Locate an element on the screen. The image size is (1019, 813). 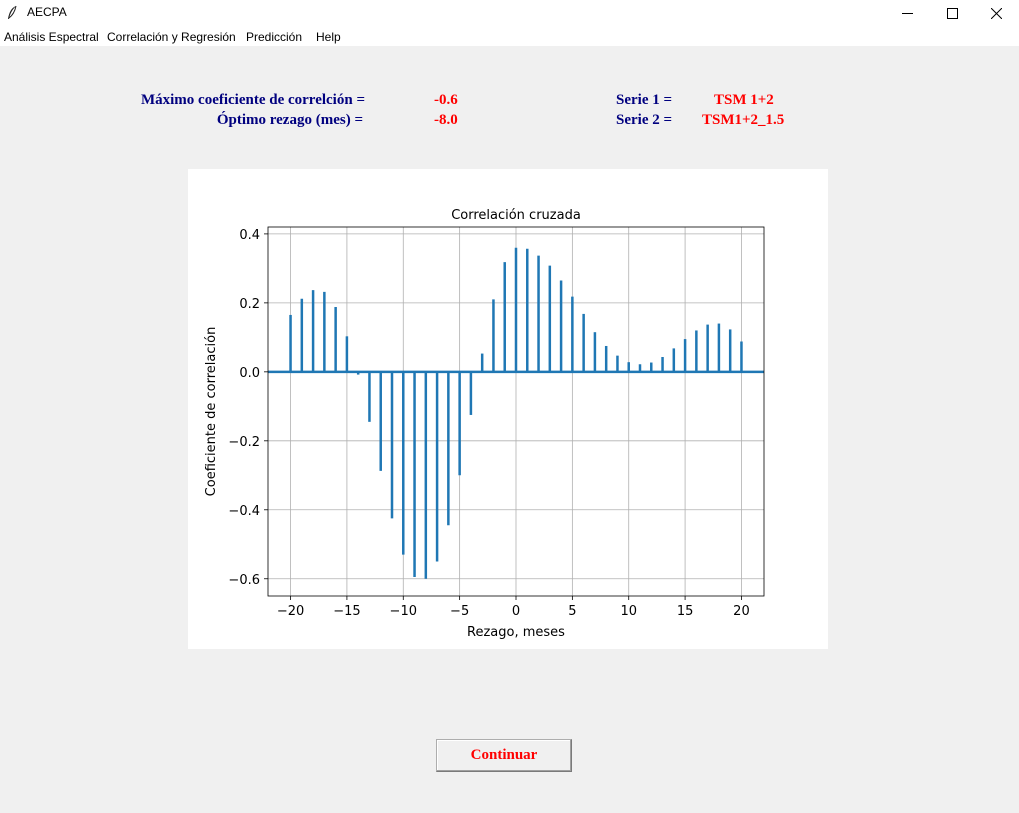
y-tick-label: −0.2 is located at coordinates (244, 442).